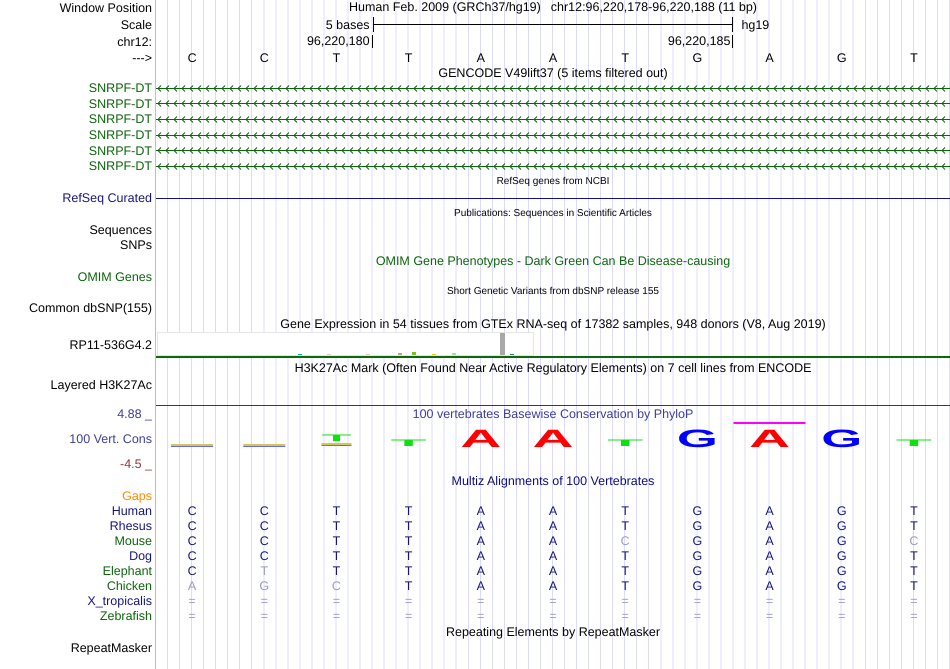  Describe the element at coordinates (137, 496) in the screenshot. I see `gaps-label: Gaps` at that location.